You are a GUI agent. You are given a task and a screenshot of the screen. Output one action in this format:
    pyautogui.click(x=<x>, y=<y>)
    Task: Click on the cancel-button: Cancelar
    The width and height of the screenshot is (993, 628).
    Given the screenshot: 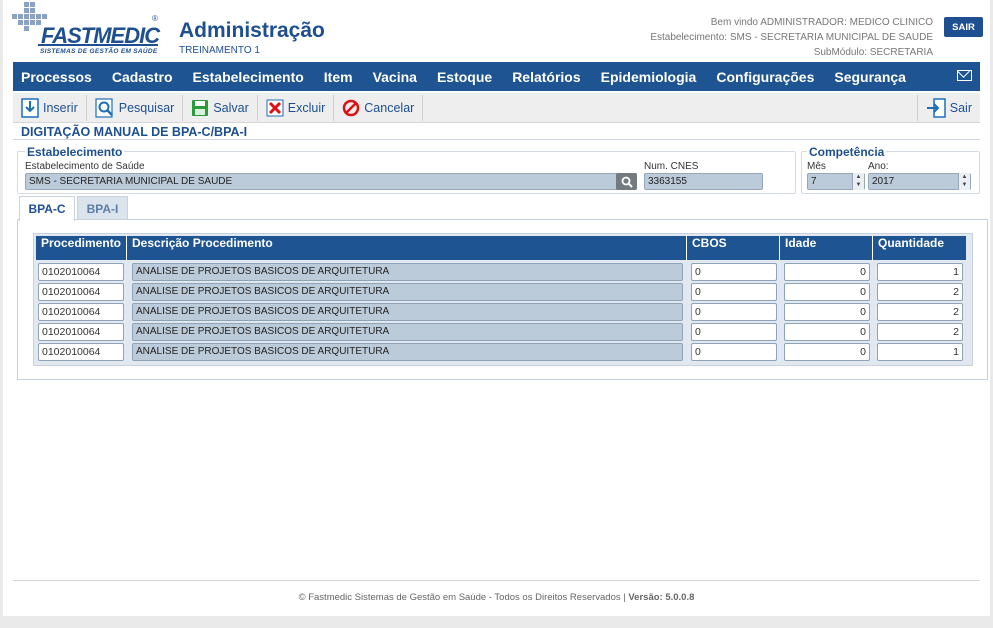 What is the action you would take?
    pyautogui.click(x=379, y=107)
    